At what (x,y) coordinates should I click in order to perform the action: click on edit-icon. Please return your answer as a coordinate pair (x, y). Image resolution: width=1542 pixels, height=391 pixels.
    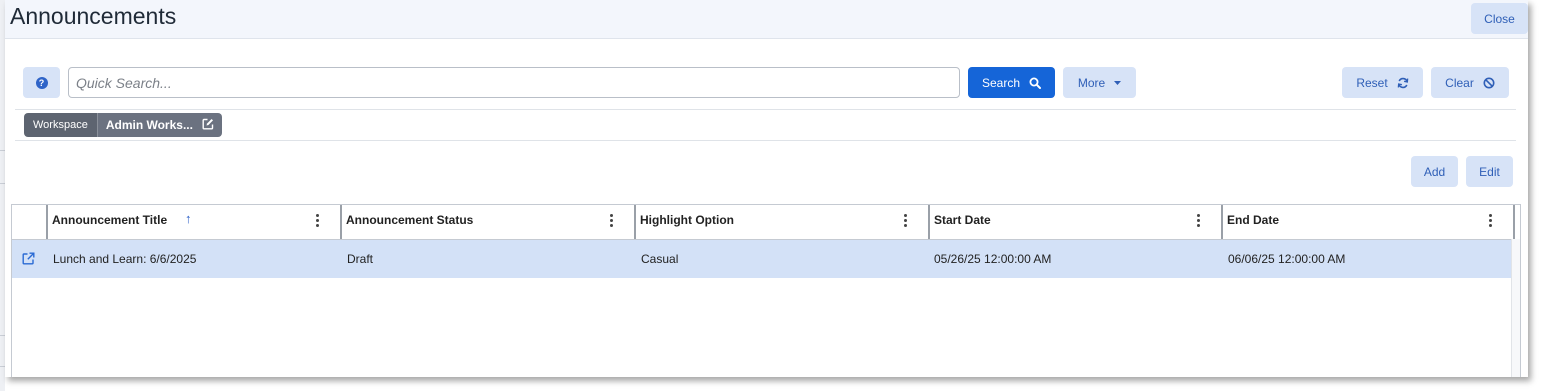
    Looking at the image, I should click on (208, 125).